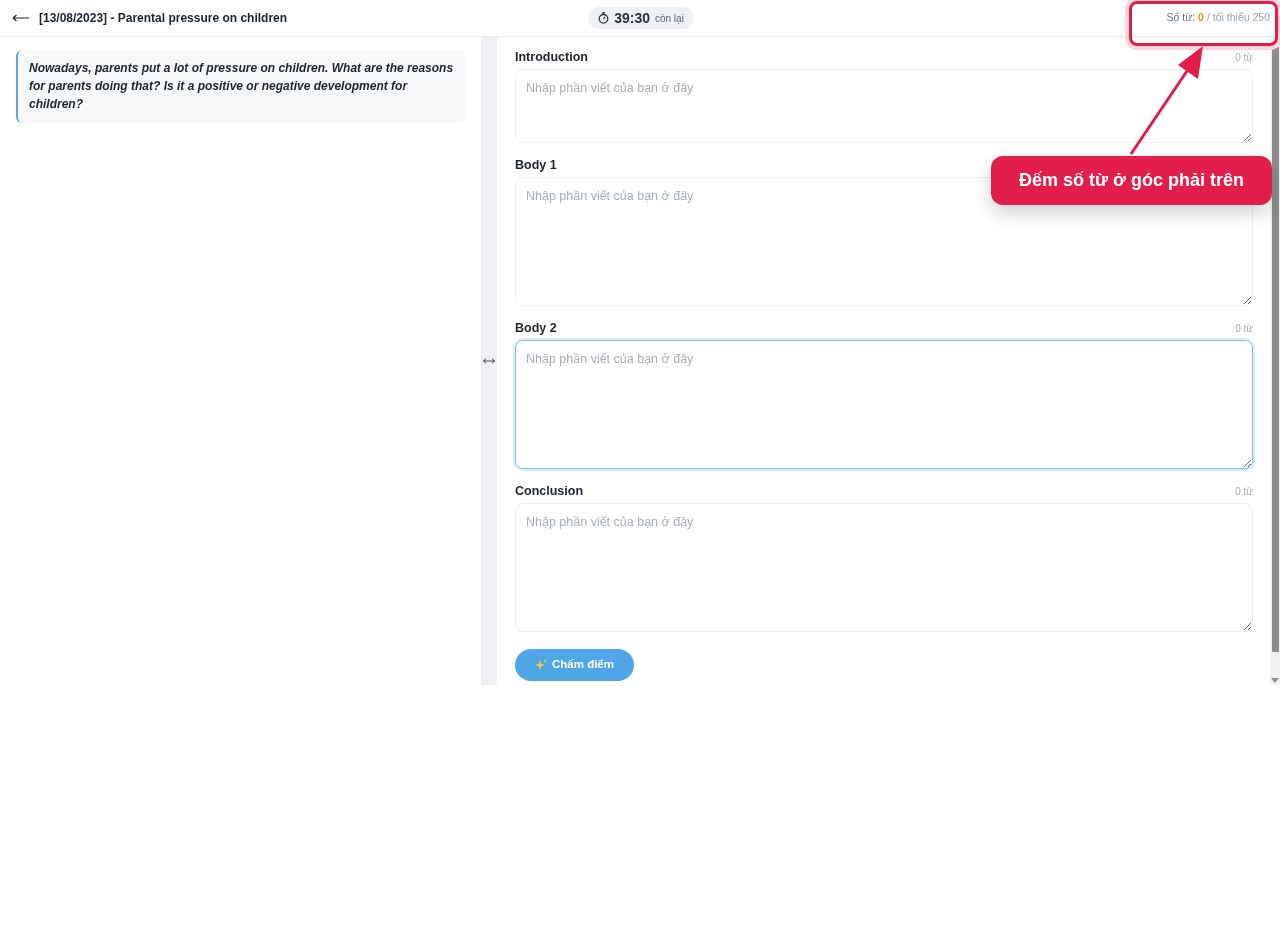  Describe the element at coordinates (1131, 180) in the screenshot. I see `callout: Đếm số từ ở góc phải trên` at that location.